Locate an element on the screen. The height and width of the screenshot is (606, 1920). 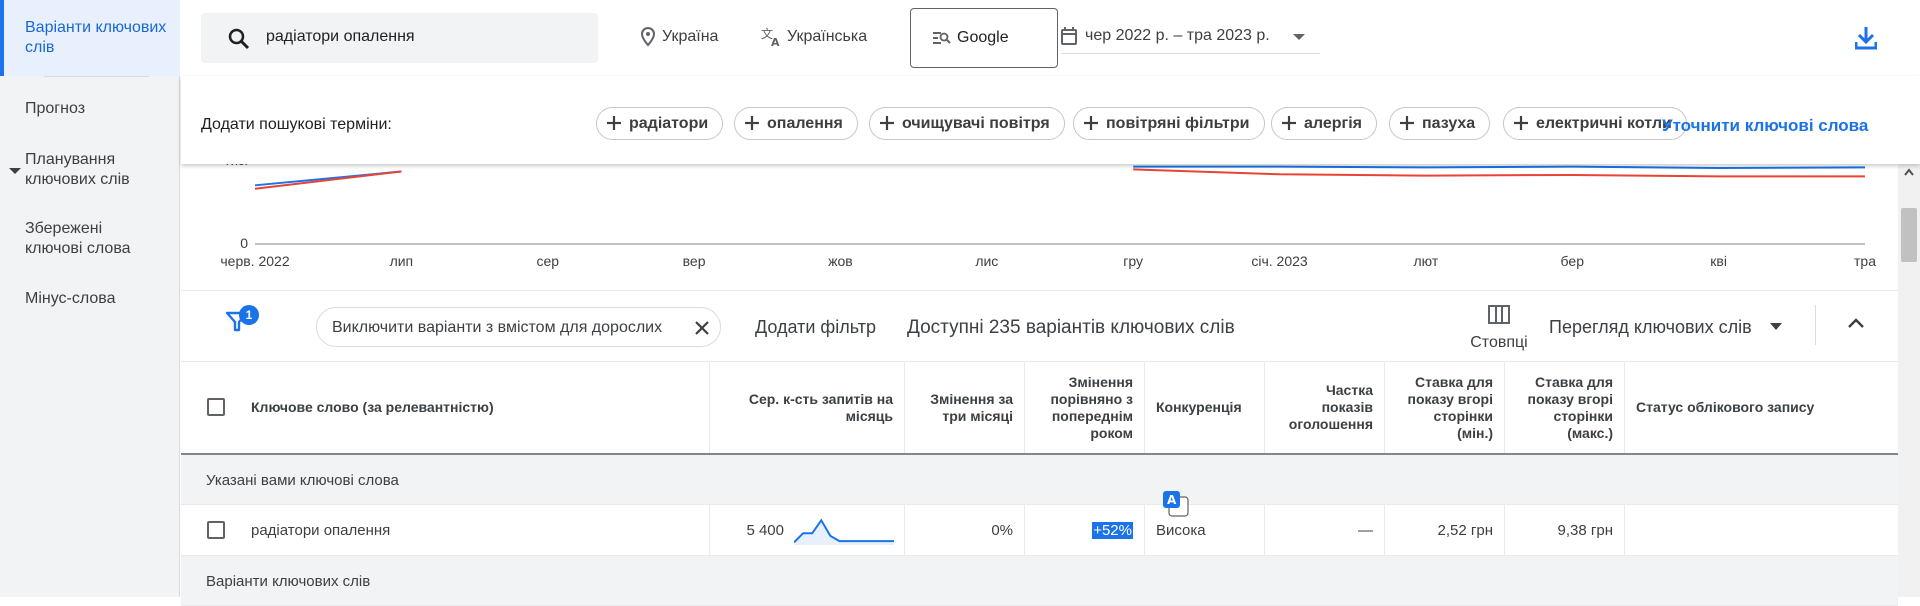
refine-keywords-link: Уточнити ключові слова is located at coordinates (1765, 126).